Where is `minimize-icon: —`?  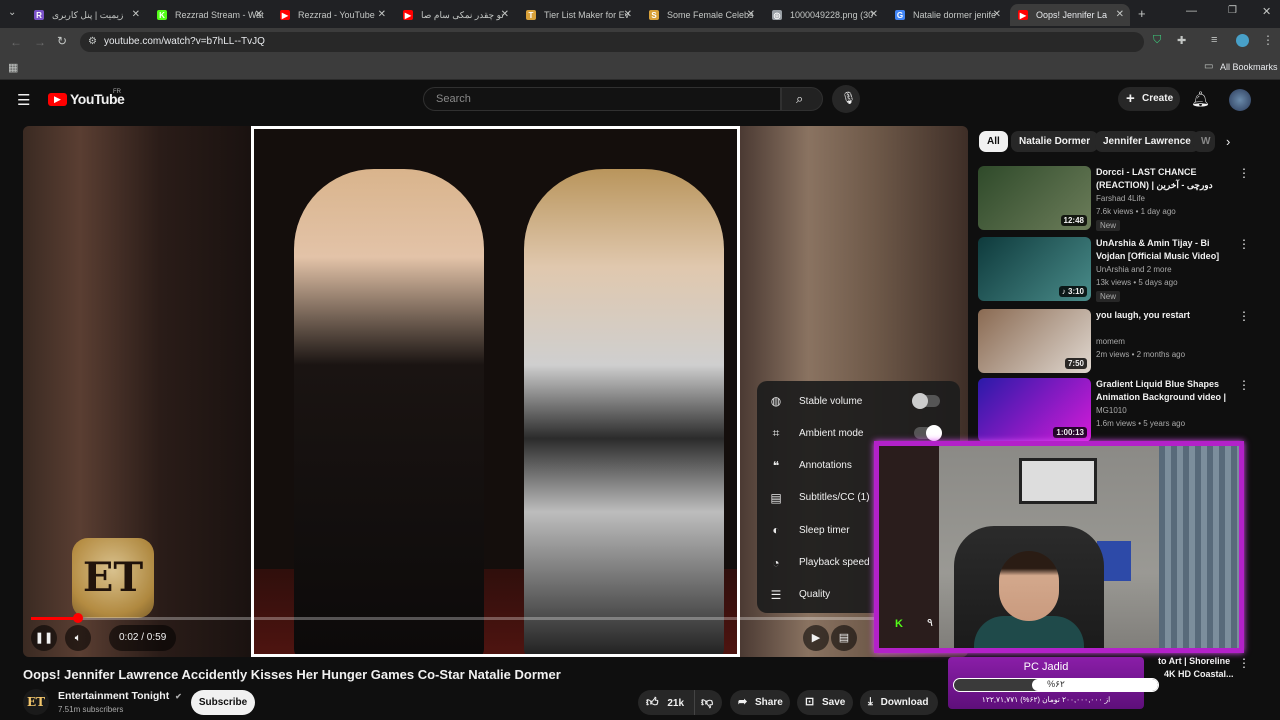 minimize-icon: — is located at coordinates (1191, 11).